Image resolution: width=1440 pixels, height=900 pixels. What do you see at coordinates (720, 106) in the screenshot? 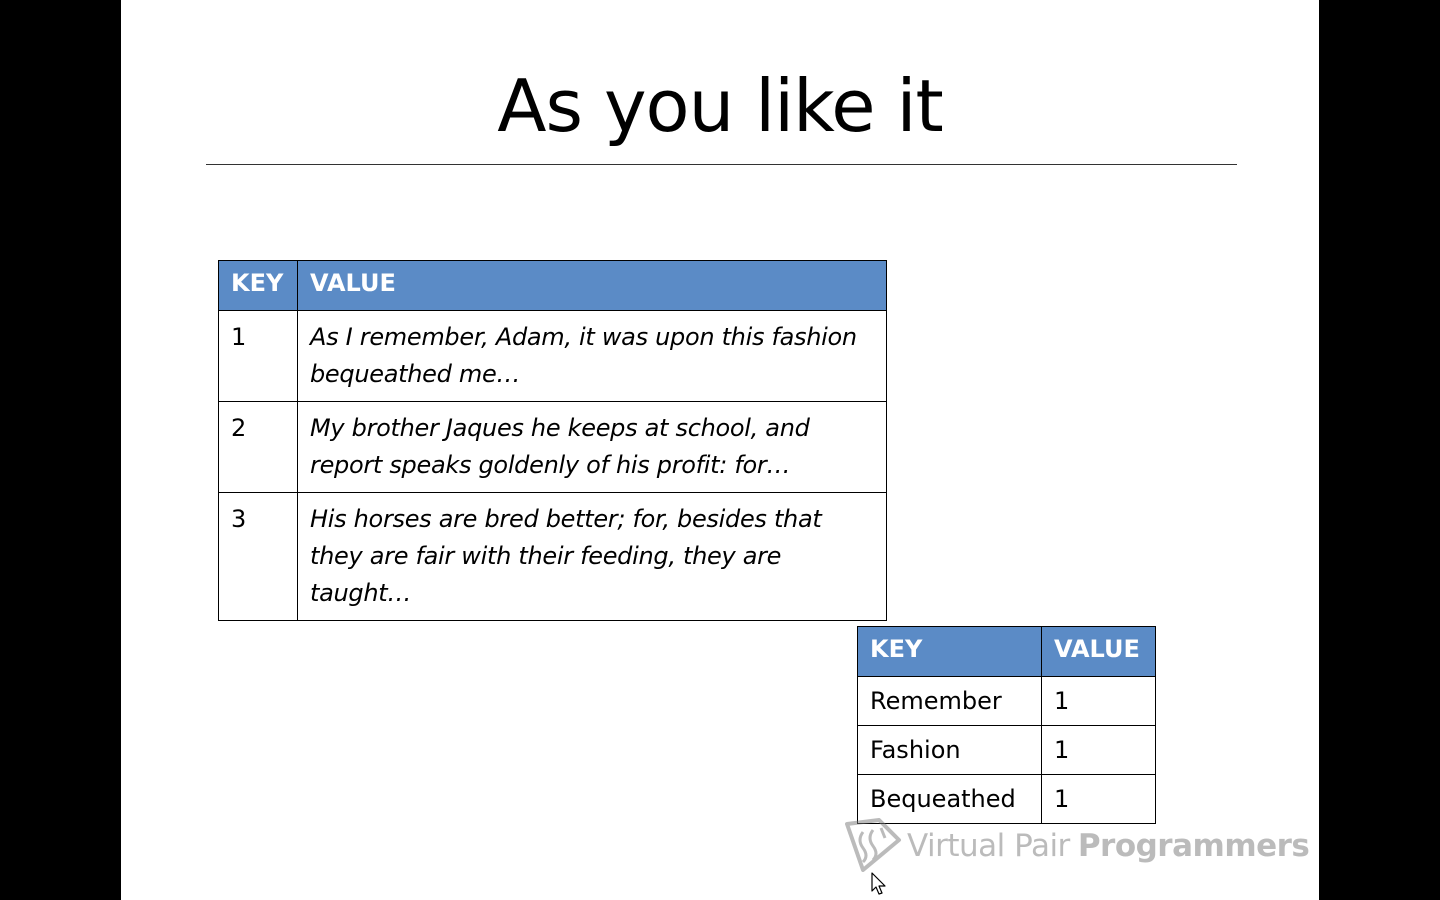
I see `slide-title: As you like it` at bounding box center [720, 106].